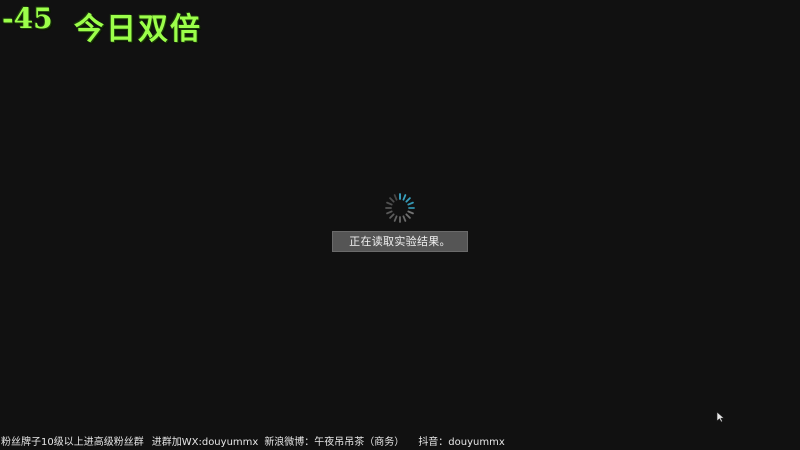 This screenshot has width=800, height=450. What do you see at coordinates (334, 442) in the screenshot?
I see `weibo-text: 新浪微博：午夜吊吊茶（商务）` at bounding box center [334, 442].